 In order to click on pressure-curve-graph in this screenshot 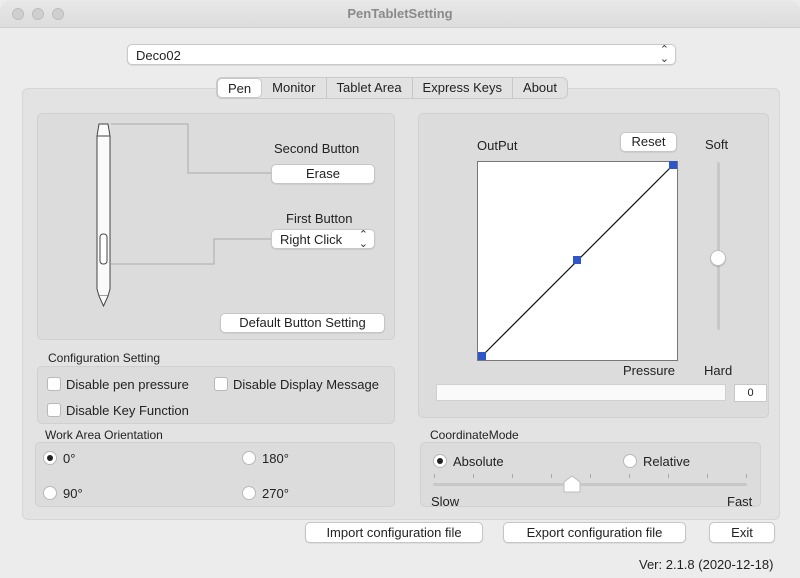, I will do `click(578, 261)`.